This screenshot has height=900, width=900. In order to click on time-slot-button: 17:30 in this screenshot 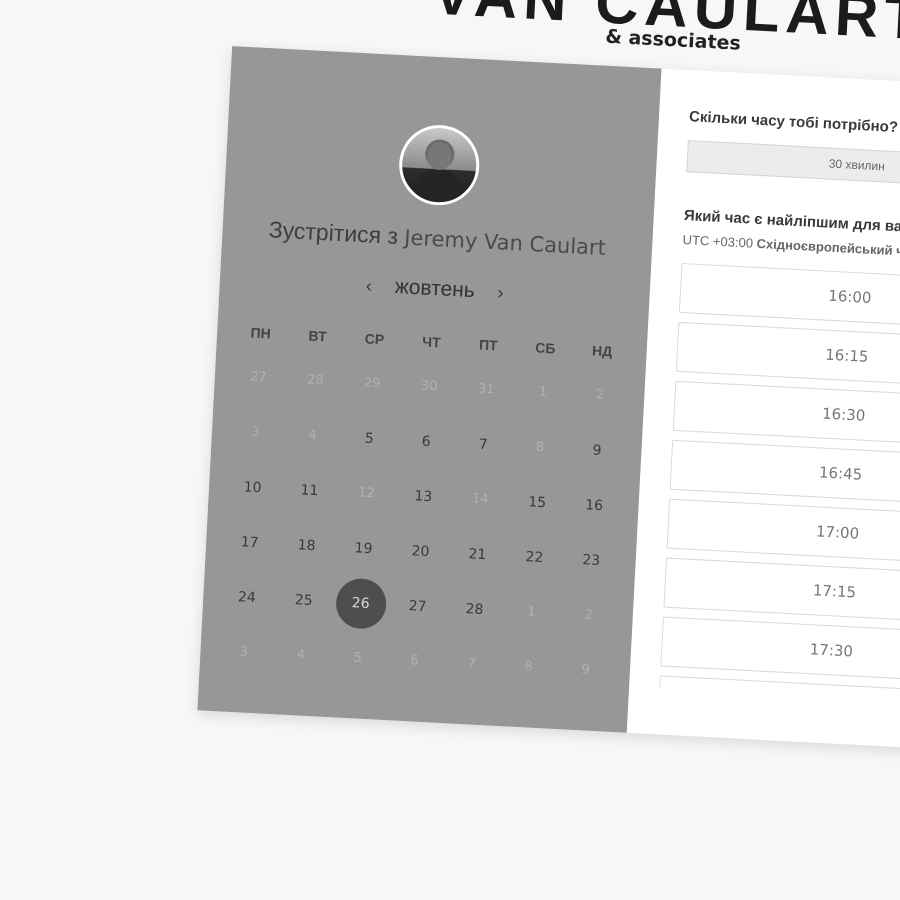, I will do `click(780, 649)`.